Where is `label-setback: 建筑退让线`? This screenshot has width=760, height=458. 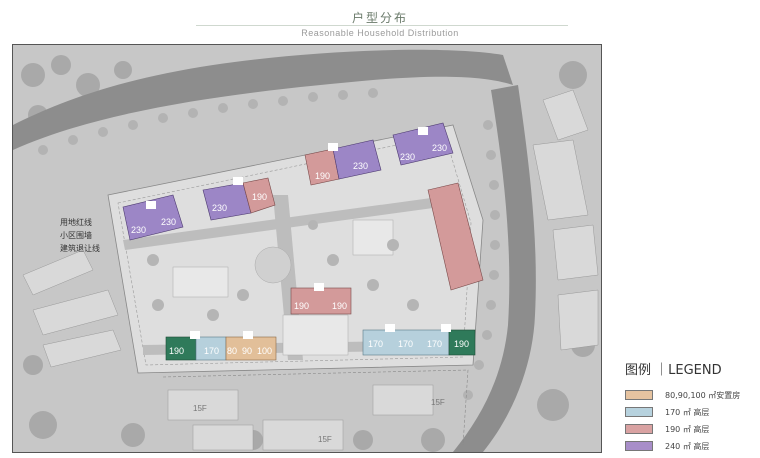
label-setback: 建筑退让线 is located at coordinates (80, 248).